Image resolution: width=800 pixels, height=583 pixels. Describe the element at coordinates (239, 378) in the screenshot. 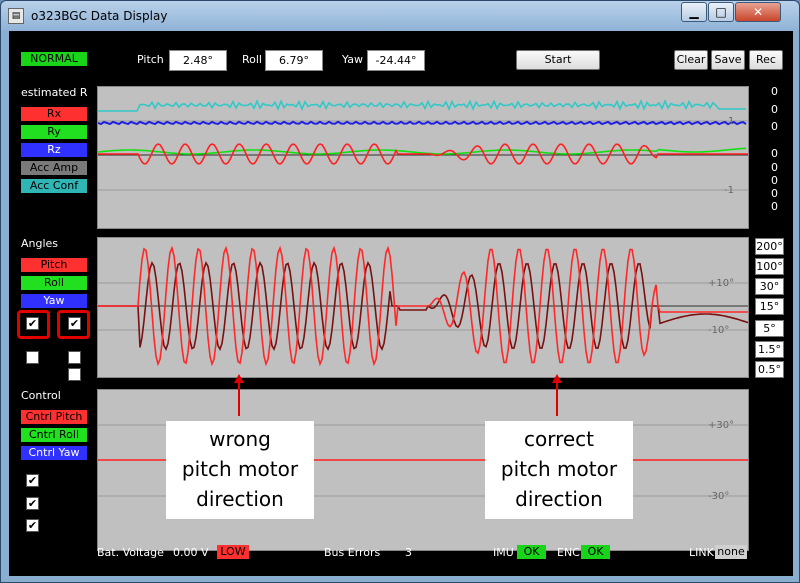

I see `wrong-arrowhead` at that location.